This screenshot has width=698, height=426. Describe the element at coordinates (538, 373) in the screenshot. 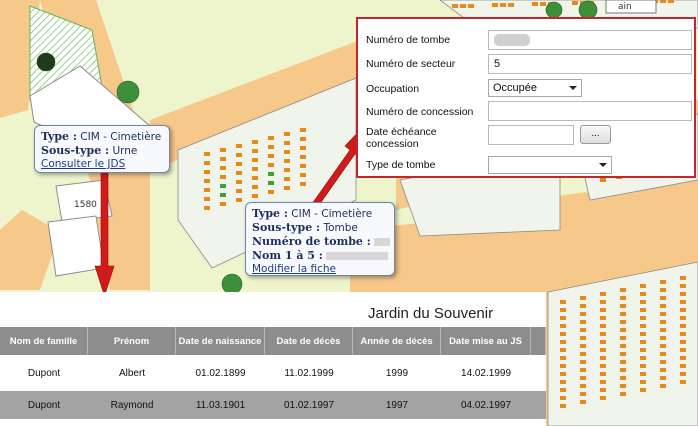

I see `table-cell` at that location.